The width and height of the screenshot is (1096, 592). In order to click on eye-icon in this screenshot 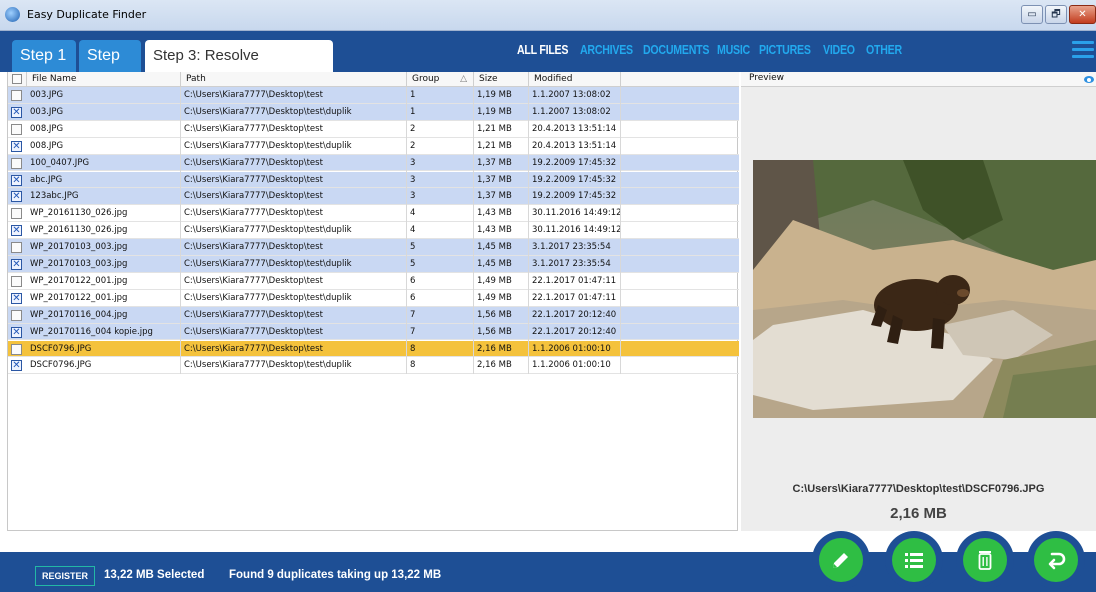, I will do `click(1089, 79)`.